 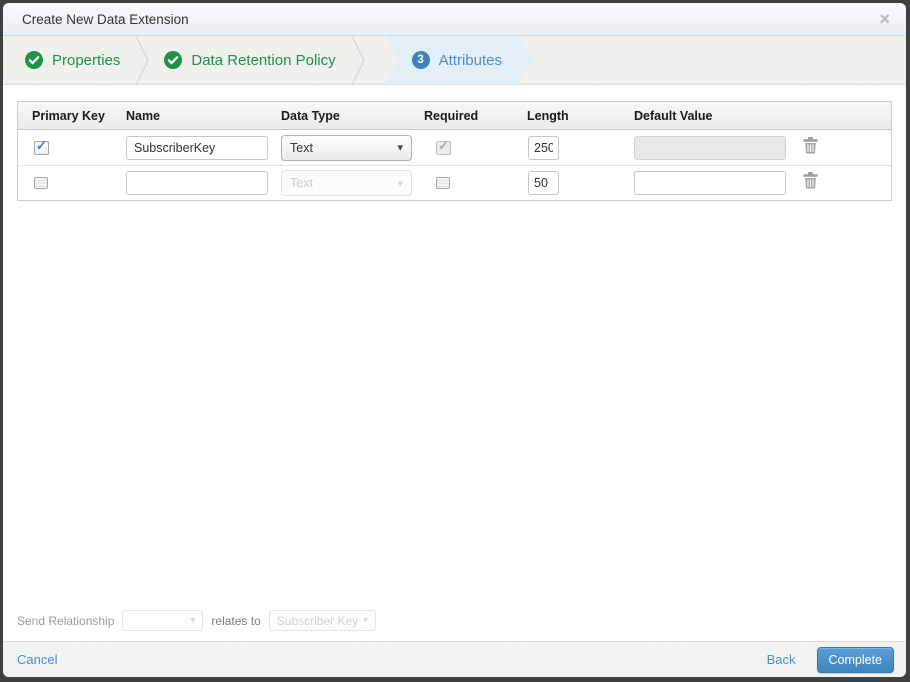 I want to click on send-relationship-target-value: Subscriber Key, so click(x=317, y=620).